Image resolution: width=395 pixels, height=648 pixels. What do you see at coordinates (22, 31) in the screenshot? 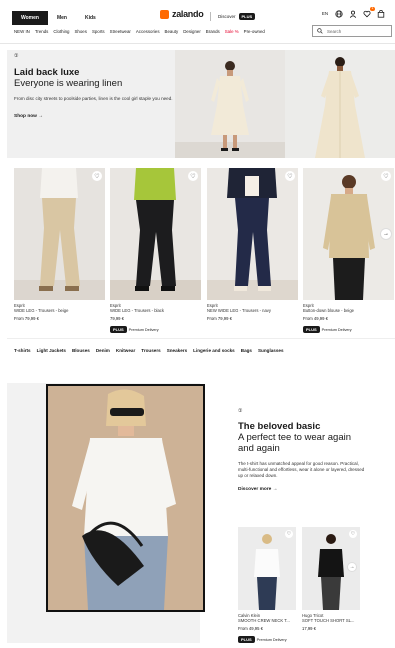
I see `nav-new-in: NEW IN` at bounding box center [22, 31].